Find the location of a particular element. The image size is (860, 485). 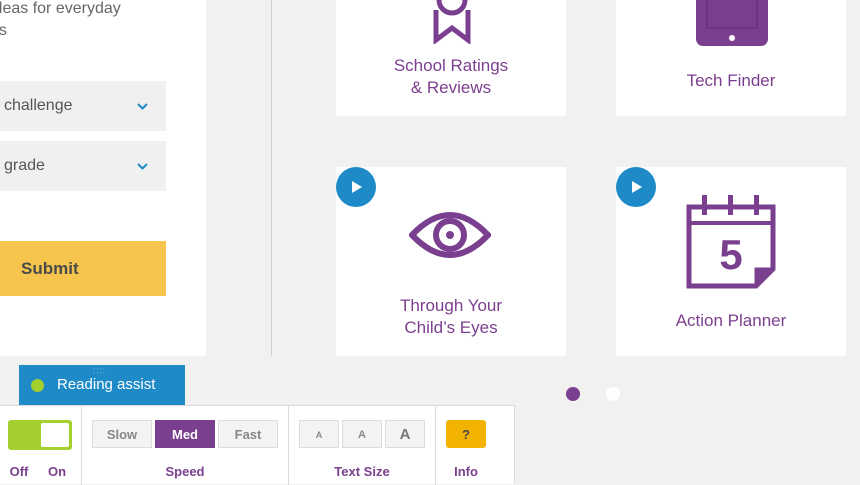

toggle-off-label: Off is located at coordinates (19, 471).